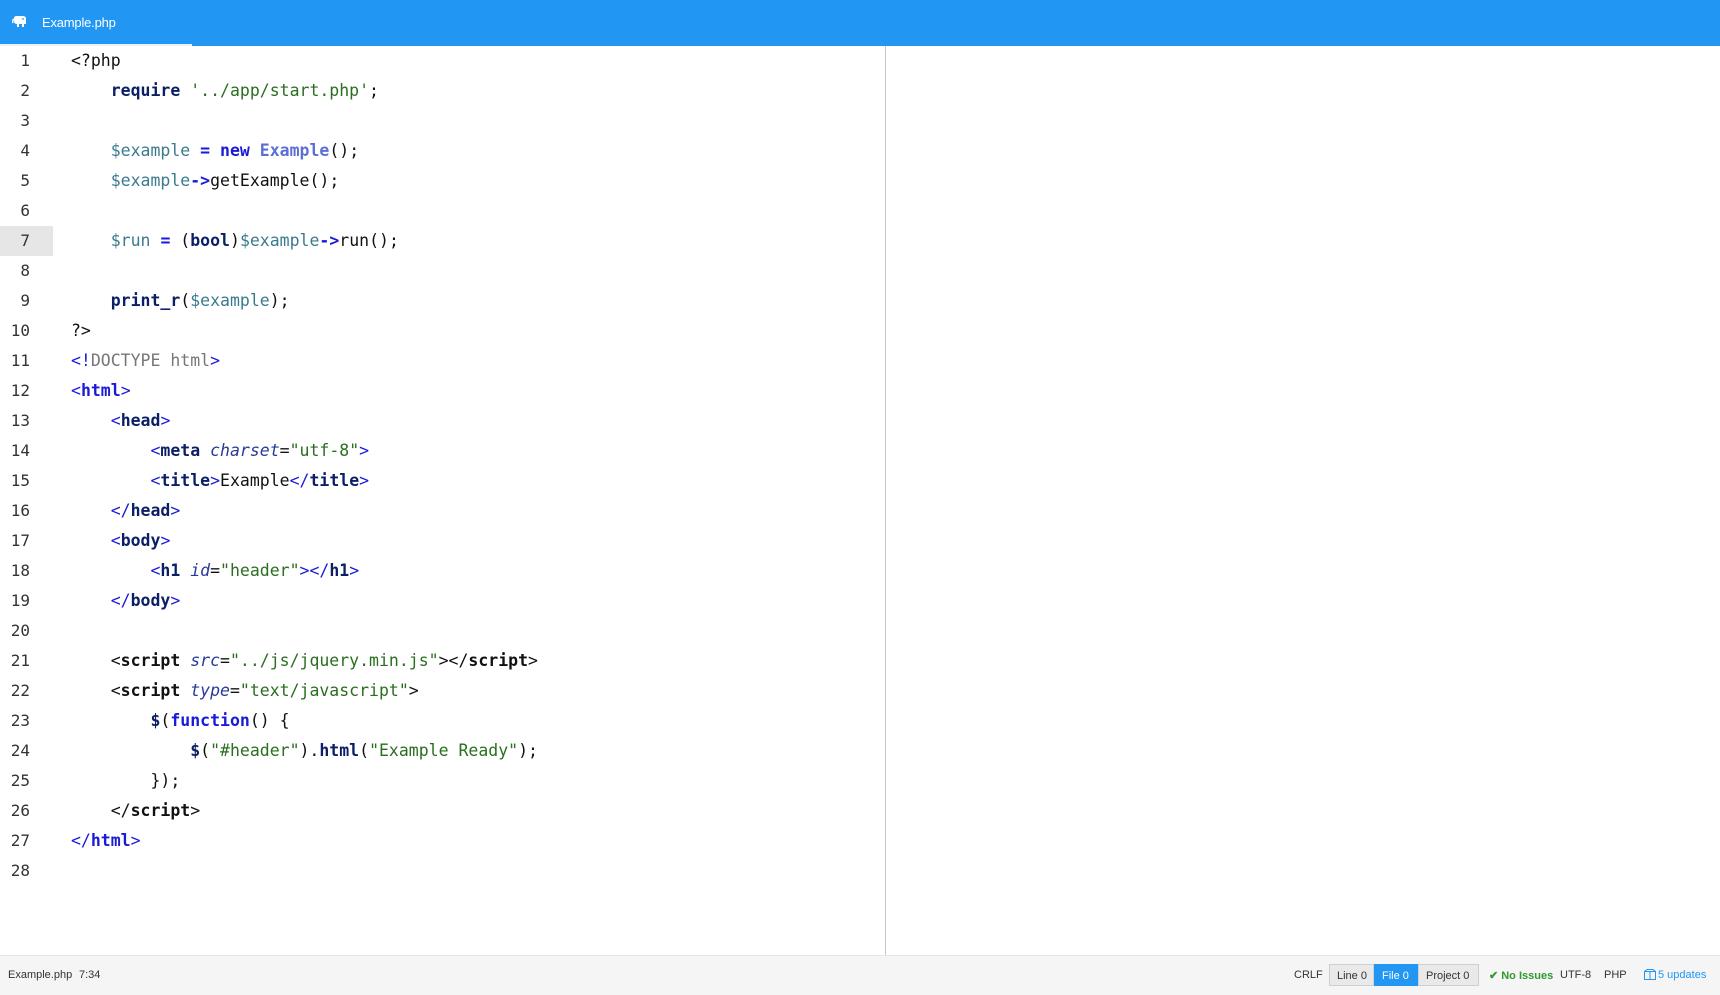 The image size is (1720, 995). What do you see at coordinates (26, 331) in the screenshot?
I see `line-number-gutter: 10` at bounding box center [26, 331].